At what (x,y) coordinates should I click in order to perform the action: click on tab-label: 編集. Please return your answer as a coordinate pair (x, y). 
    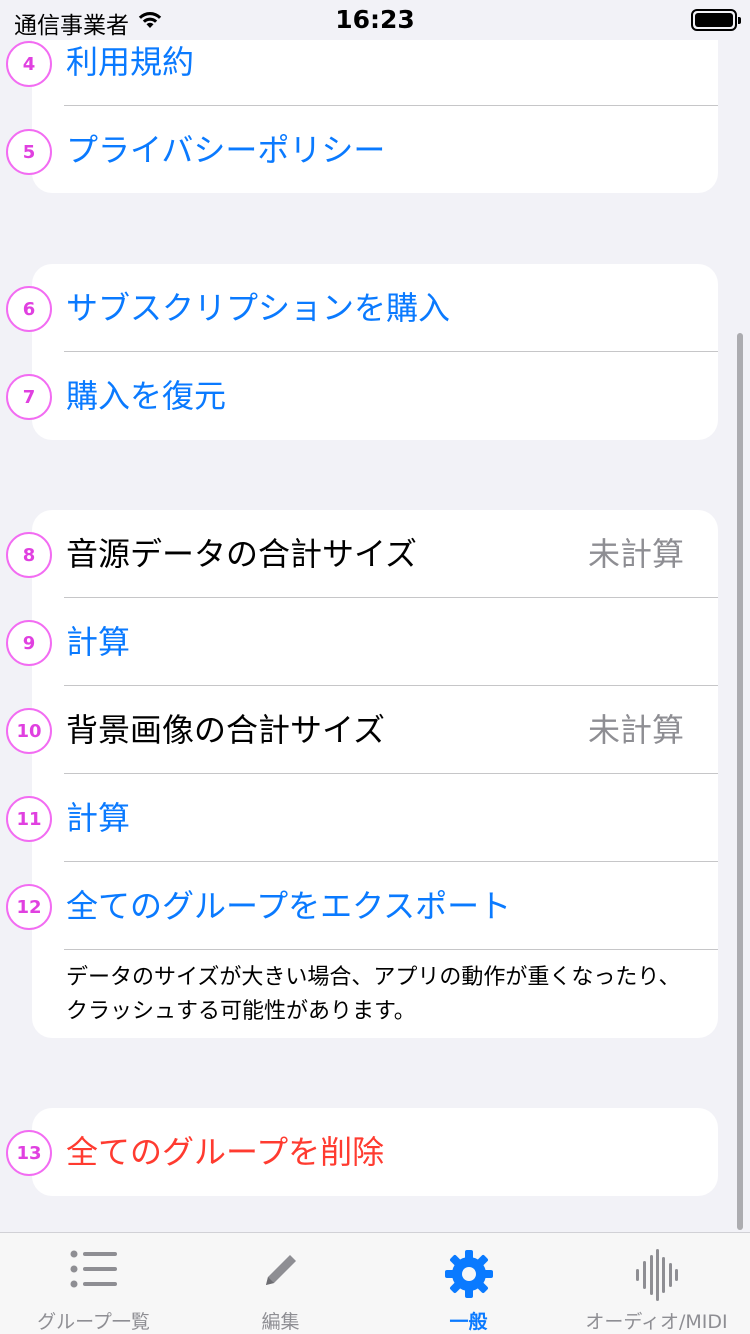
    Looking at the image, I should click on (280, 1322).